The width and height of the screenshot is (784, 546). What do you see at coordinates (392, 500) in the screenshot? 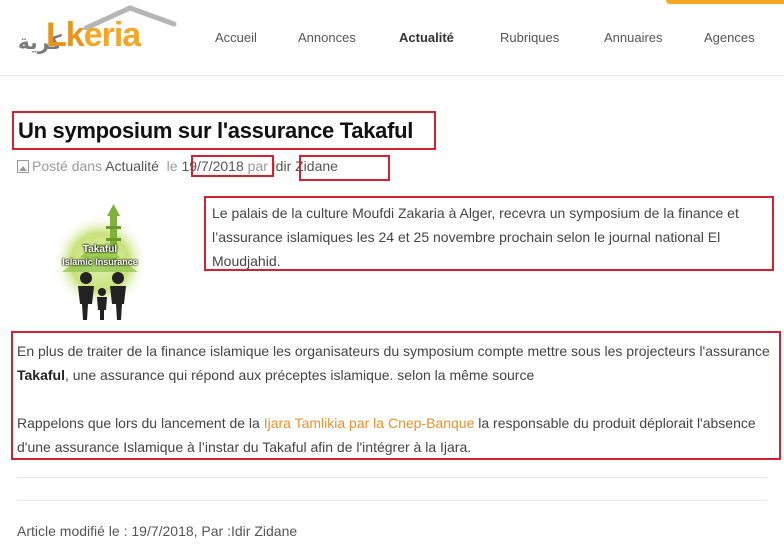
I see `divider-bottom` at bounding box center [392, 500].